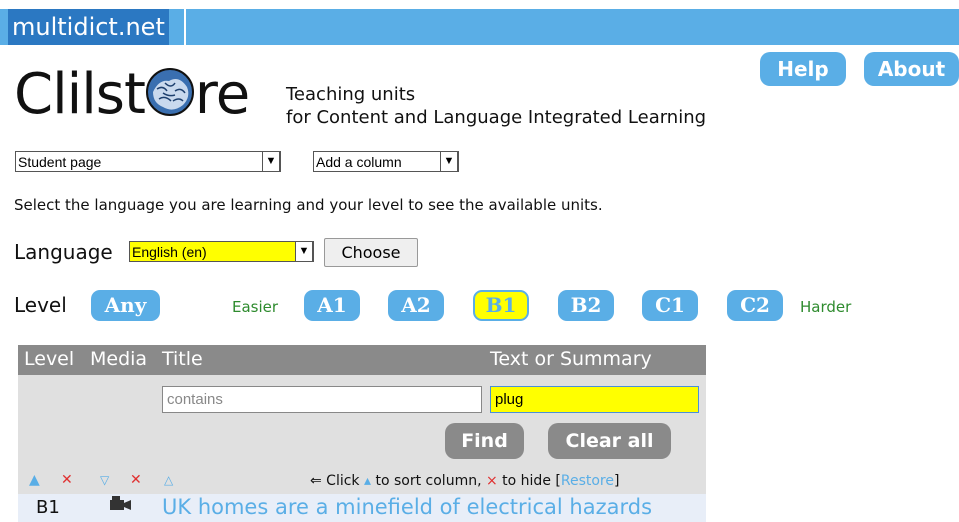 Image resolution: width=959 pixels, height=522 pixels. I want to click on language-label: Language, so click(63, 252).